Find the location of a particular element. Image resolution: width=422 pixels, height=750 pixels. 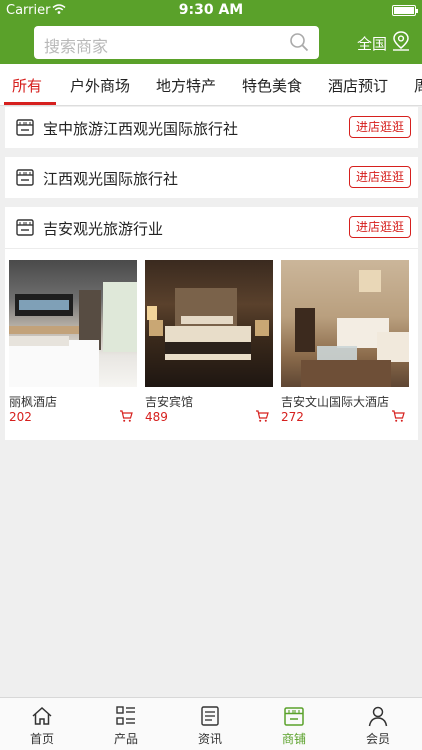

header-bar: Carrier 9:30 AM 搜索商家 全国 is located at coordinates (211, 32).